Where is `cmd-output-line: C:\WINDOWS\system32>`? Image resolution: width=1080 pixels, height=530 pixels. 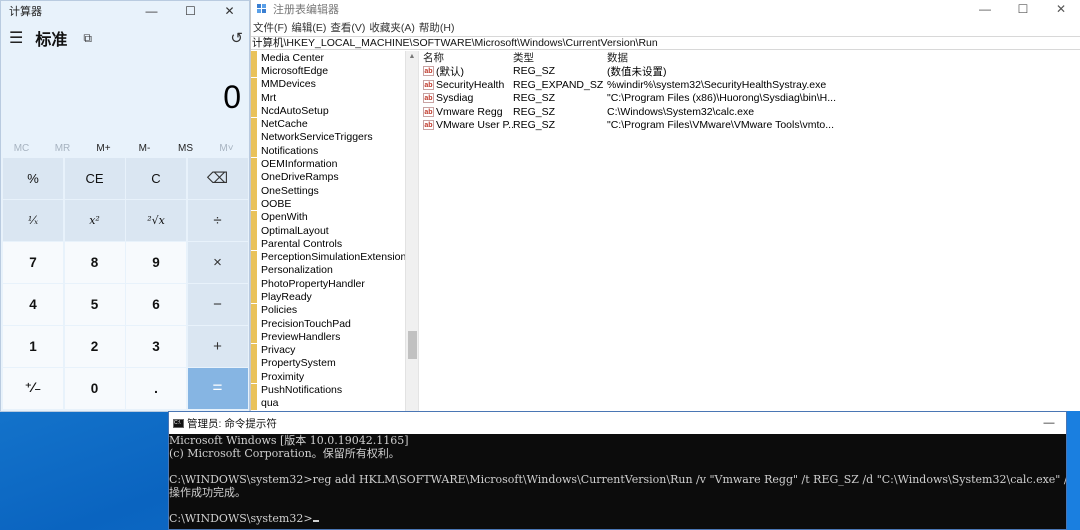
cmd-output-line: C:\WINDOWS\system32> is located at coordinates (617, 518).